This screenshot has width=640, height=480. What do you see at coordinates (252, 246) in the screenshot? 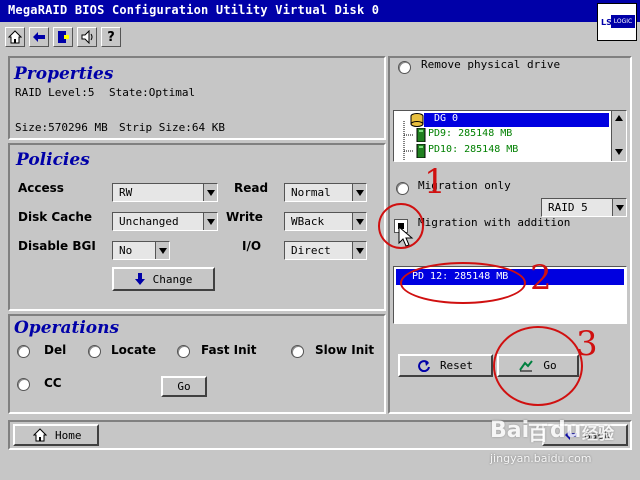
I see `io-label: I/O` at bounding box center [252, 246].